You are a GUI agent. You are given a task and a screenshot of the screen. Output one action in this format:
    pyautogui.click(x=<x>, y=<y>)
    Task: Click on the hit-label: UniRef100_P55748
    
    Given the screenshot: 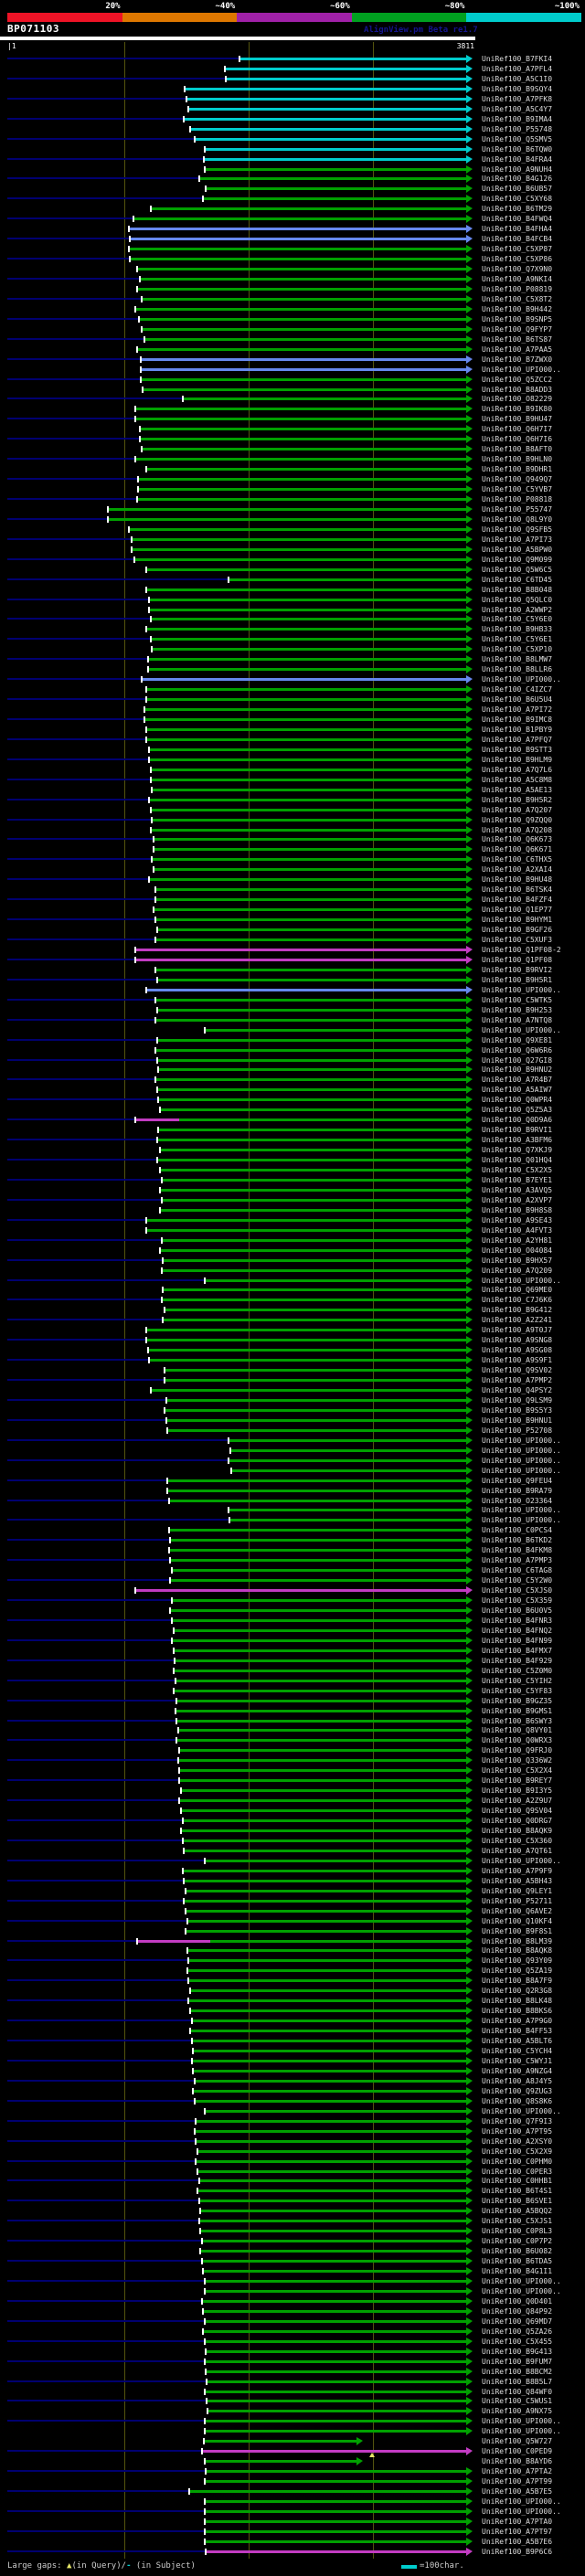 What is the action you would take?
    pyautogui.click(x=517, y=129)
    